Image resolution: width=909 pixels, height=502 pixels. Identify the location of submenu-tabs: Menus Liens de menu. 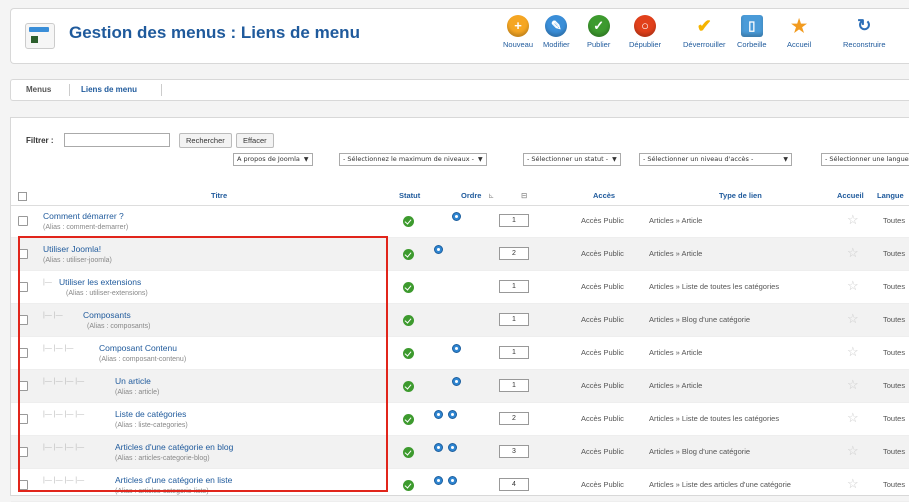
(459, 90).